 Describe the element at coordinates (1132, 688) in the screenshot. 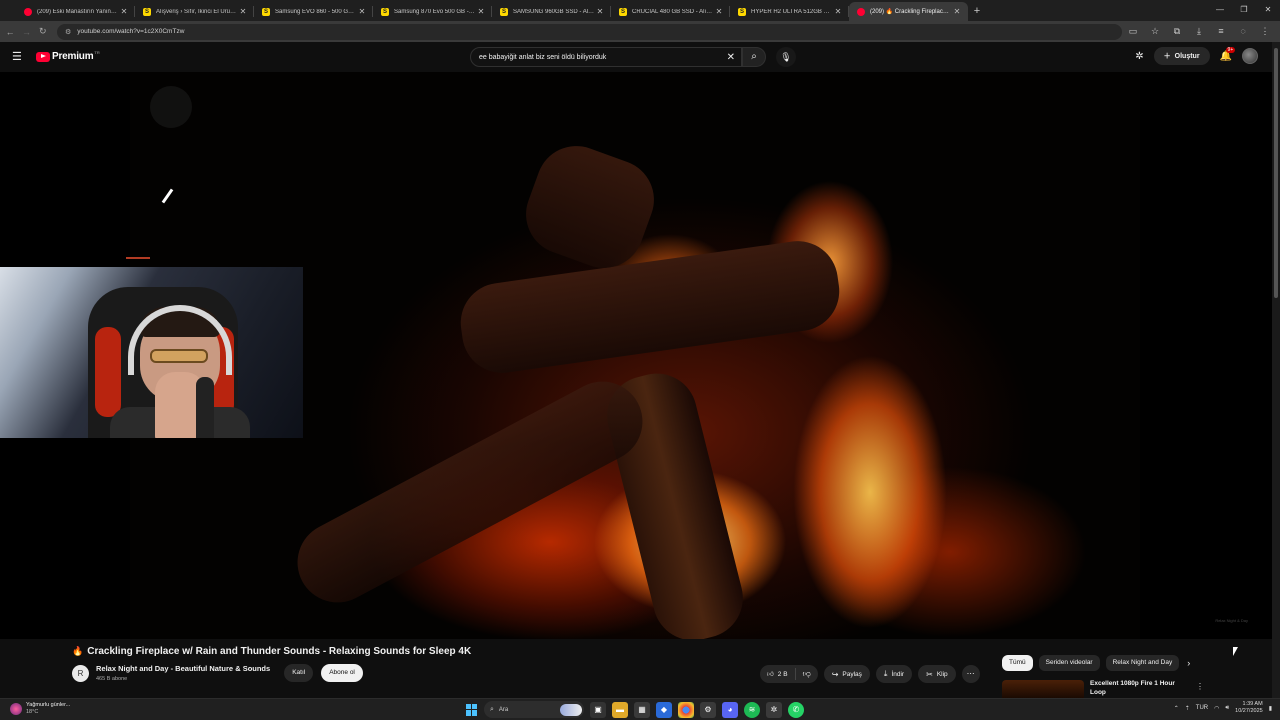

I see `recommended-title: Excellent 1080p Fire 1 Hour Loop` at that location.